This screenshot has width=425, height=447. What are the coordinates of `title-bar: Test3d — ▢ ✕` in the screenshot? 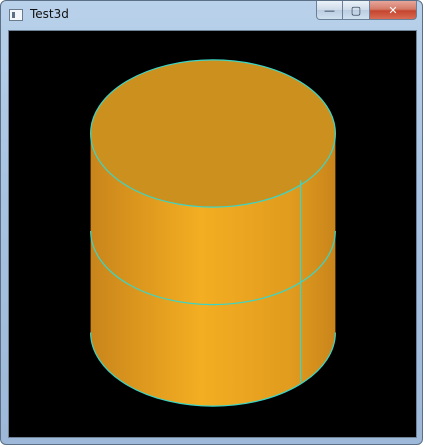 It's located at (211, 15).